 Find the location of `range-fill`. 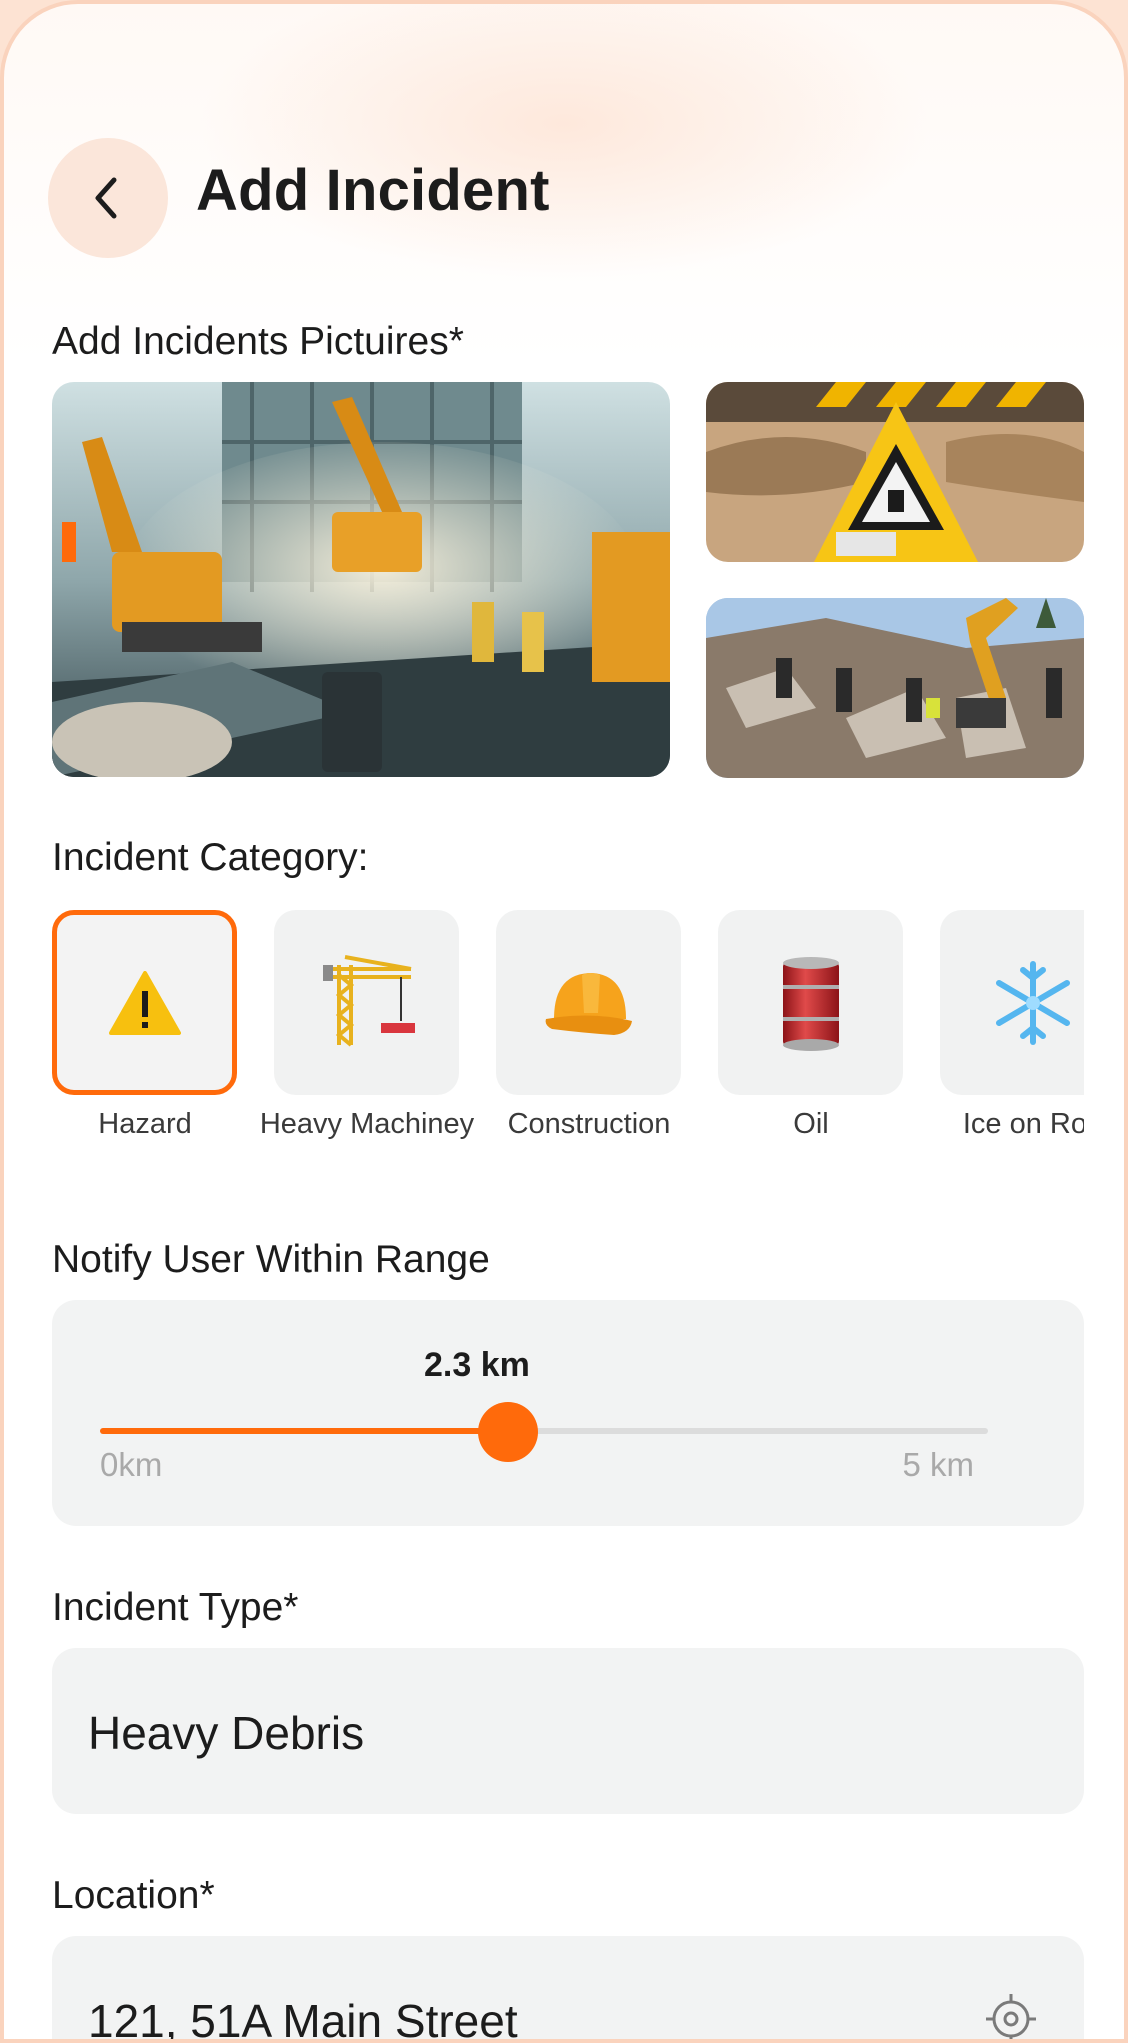

range-fill is located at coordinates (304, 1431).